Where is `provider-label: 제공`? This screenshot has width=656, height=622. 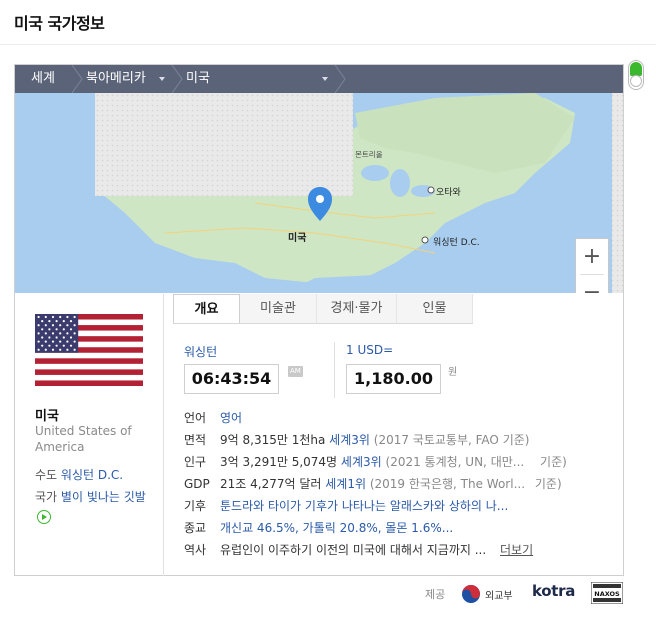 provider-label: 제공 is located at coordinates (435, 594).